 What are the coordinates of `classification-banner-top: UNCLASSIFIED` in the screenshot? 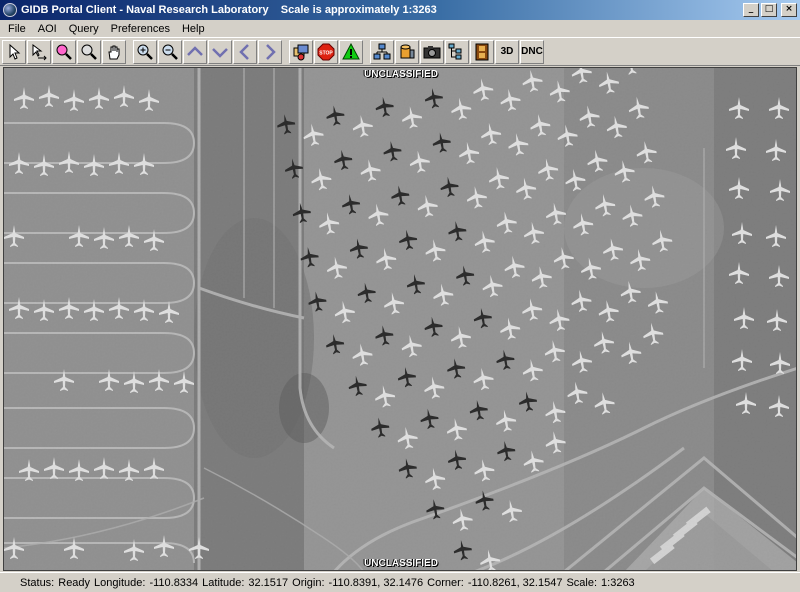 It's located at (401, 74).